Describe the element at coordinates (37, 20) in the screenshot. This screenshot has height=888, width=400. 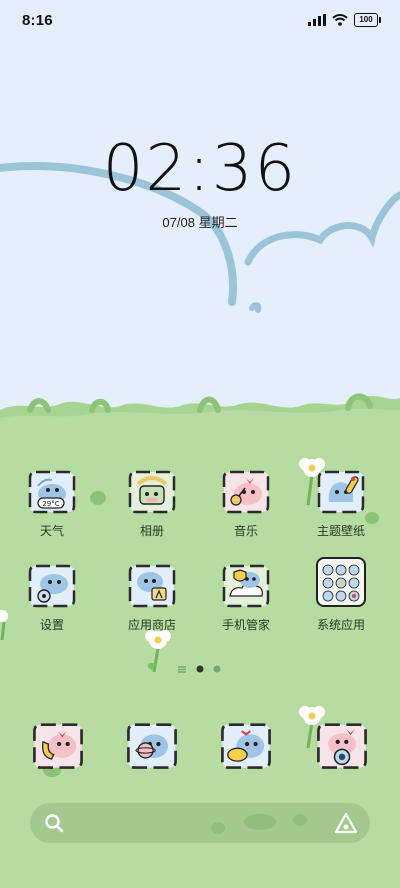
I see `status-time: 8:16` at that location.